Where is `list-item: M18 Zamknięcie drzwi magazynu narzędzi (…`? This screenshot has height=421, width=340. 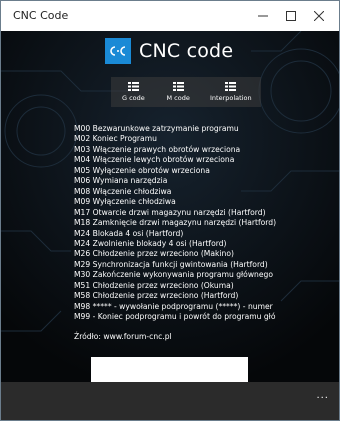
list-item: M18 Zamknięcie drzwi magazynu narzędzi (… is located at coordinates (175, 223).